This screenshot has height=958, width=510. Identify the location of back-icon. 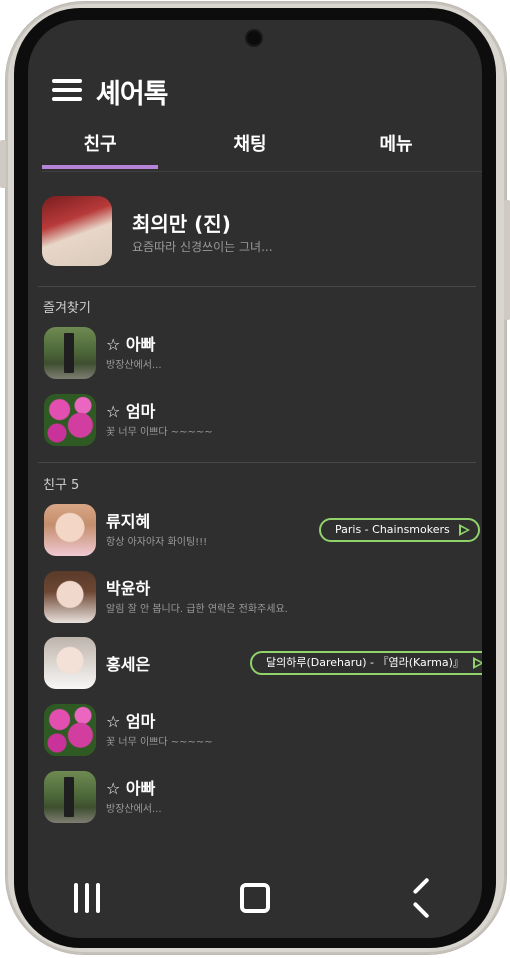
(422, 898).